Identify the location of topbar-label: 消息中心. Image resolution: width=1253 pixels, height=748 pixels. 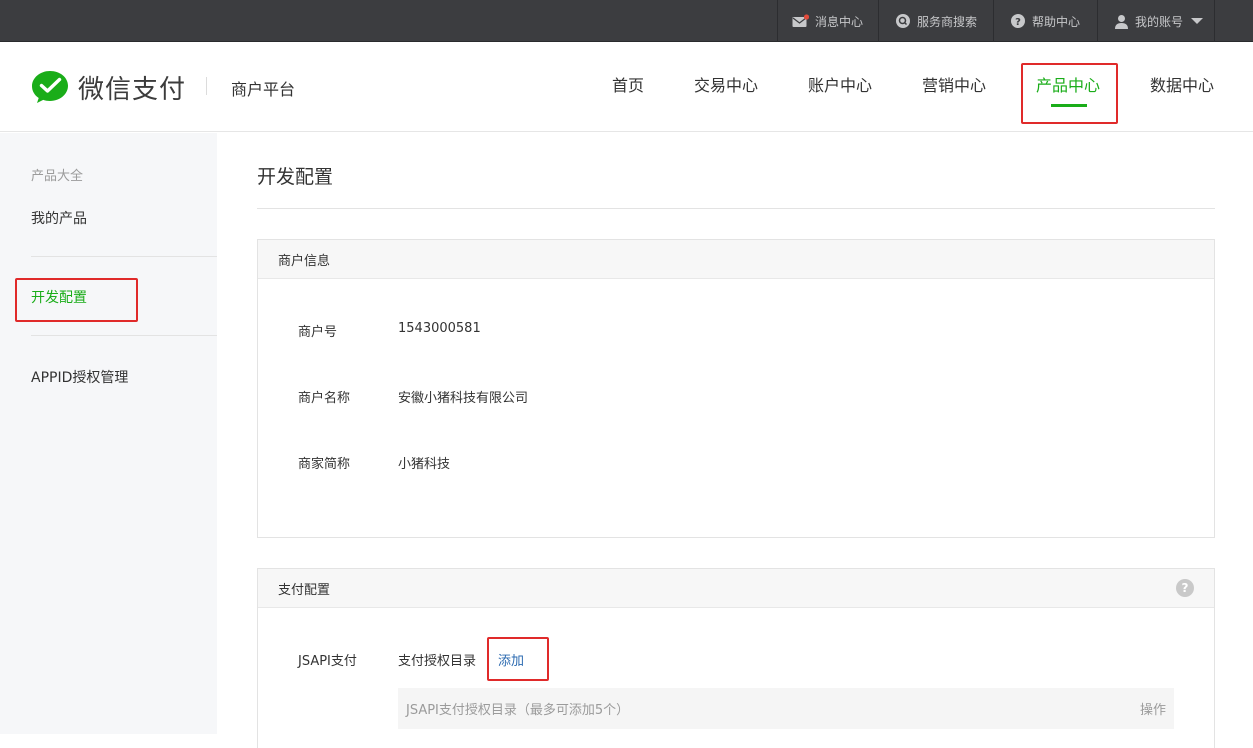
(839, 21).